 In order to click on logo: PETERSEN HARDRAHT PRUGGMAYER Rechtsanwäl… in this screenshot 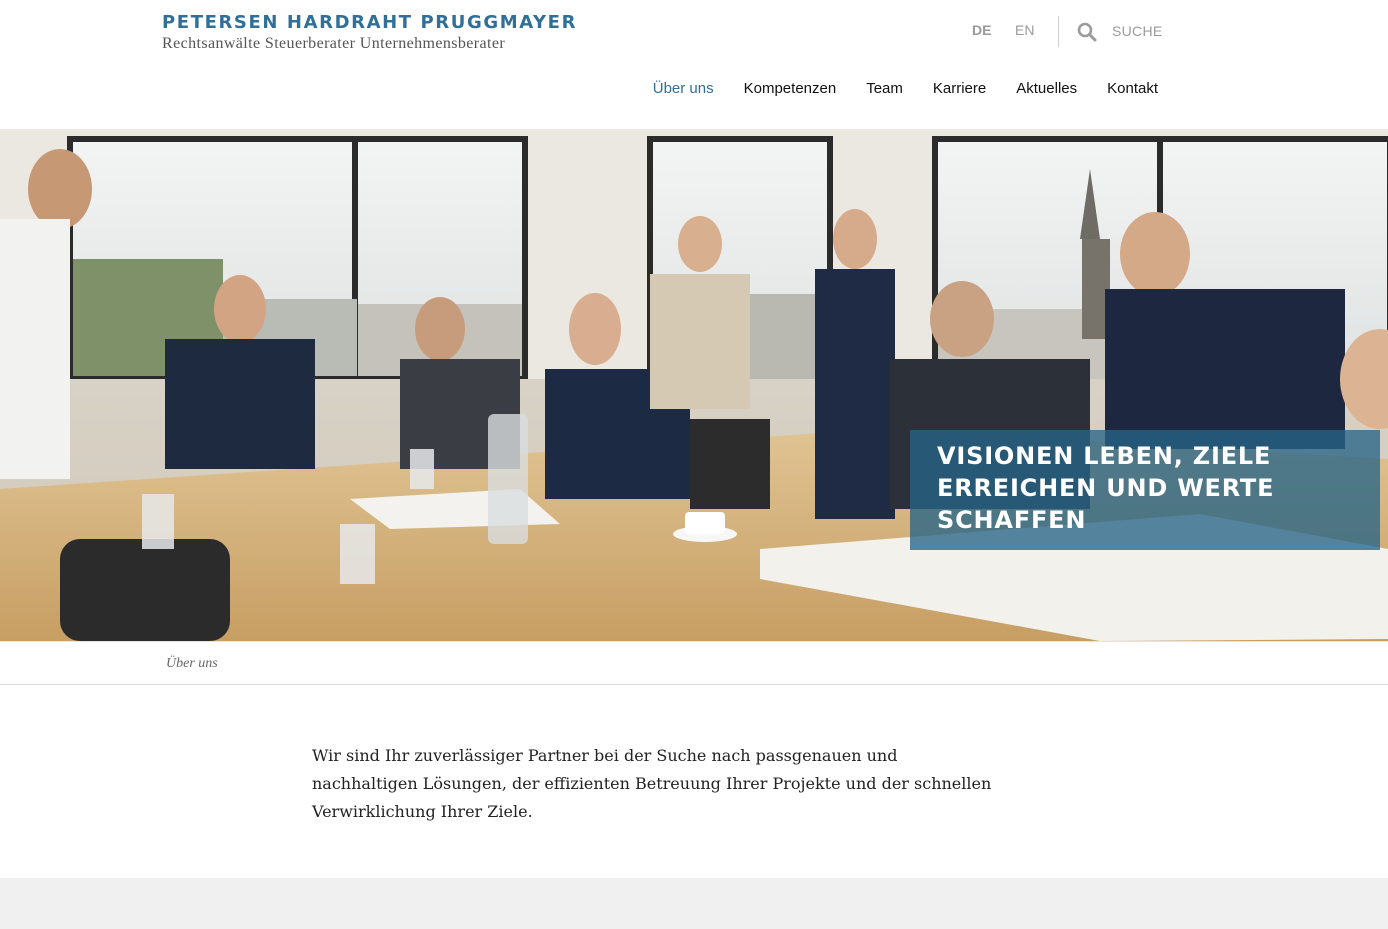, I will do `click(369, 32)`.